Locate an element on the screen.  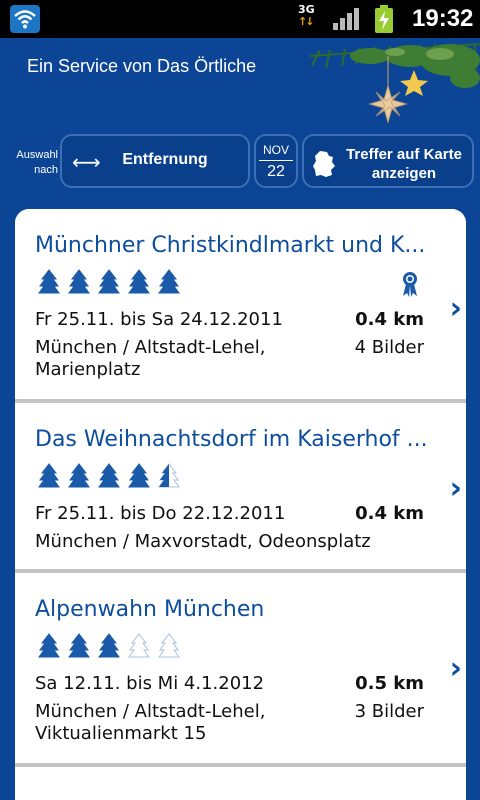
item-dates: Fr 25.11. bis Sa 24.12.2011 is located at coordinates (159, 319).